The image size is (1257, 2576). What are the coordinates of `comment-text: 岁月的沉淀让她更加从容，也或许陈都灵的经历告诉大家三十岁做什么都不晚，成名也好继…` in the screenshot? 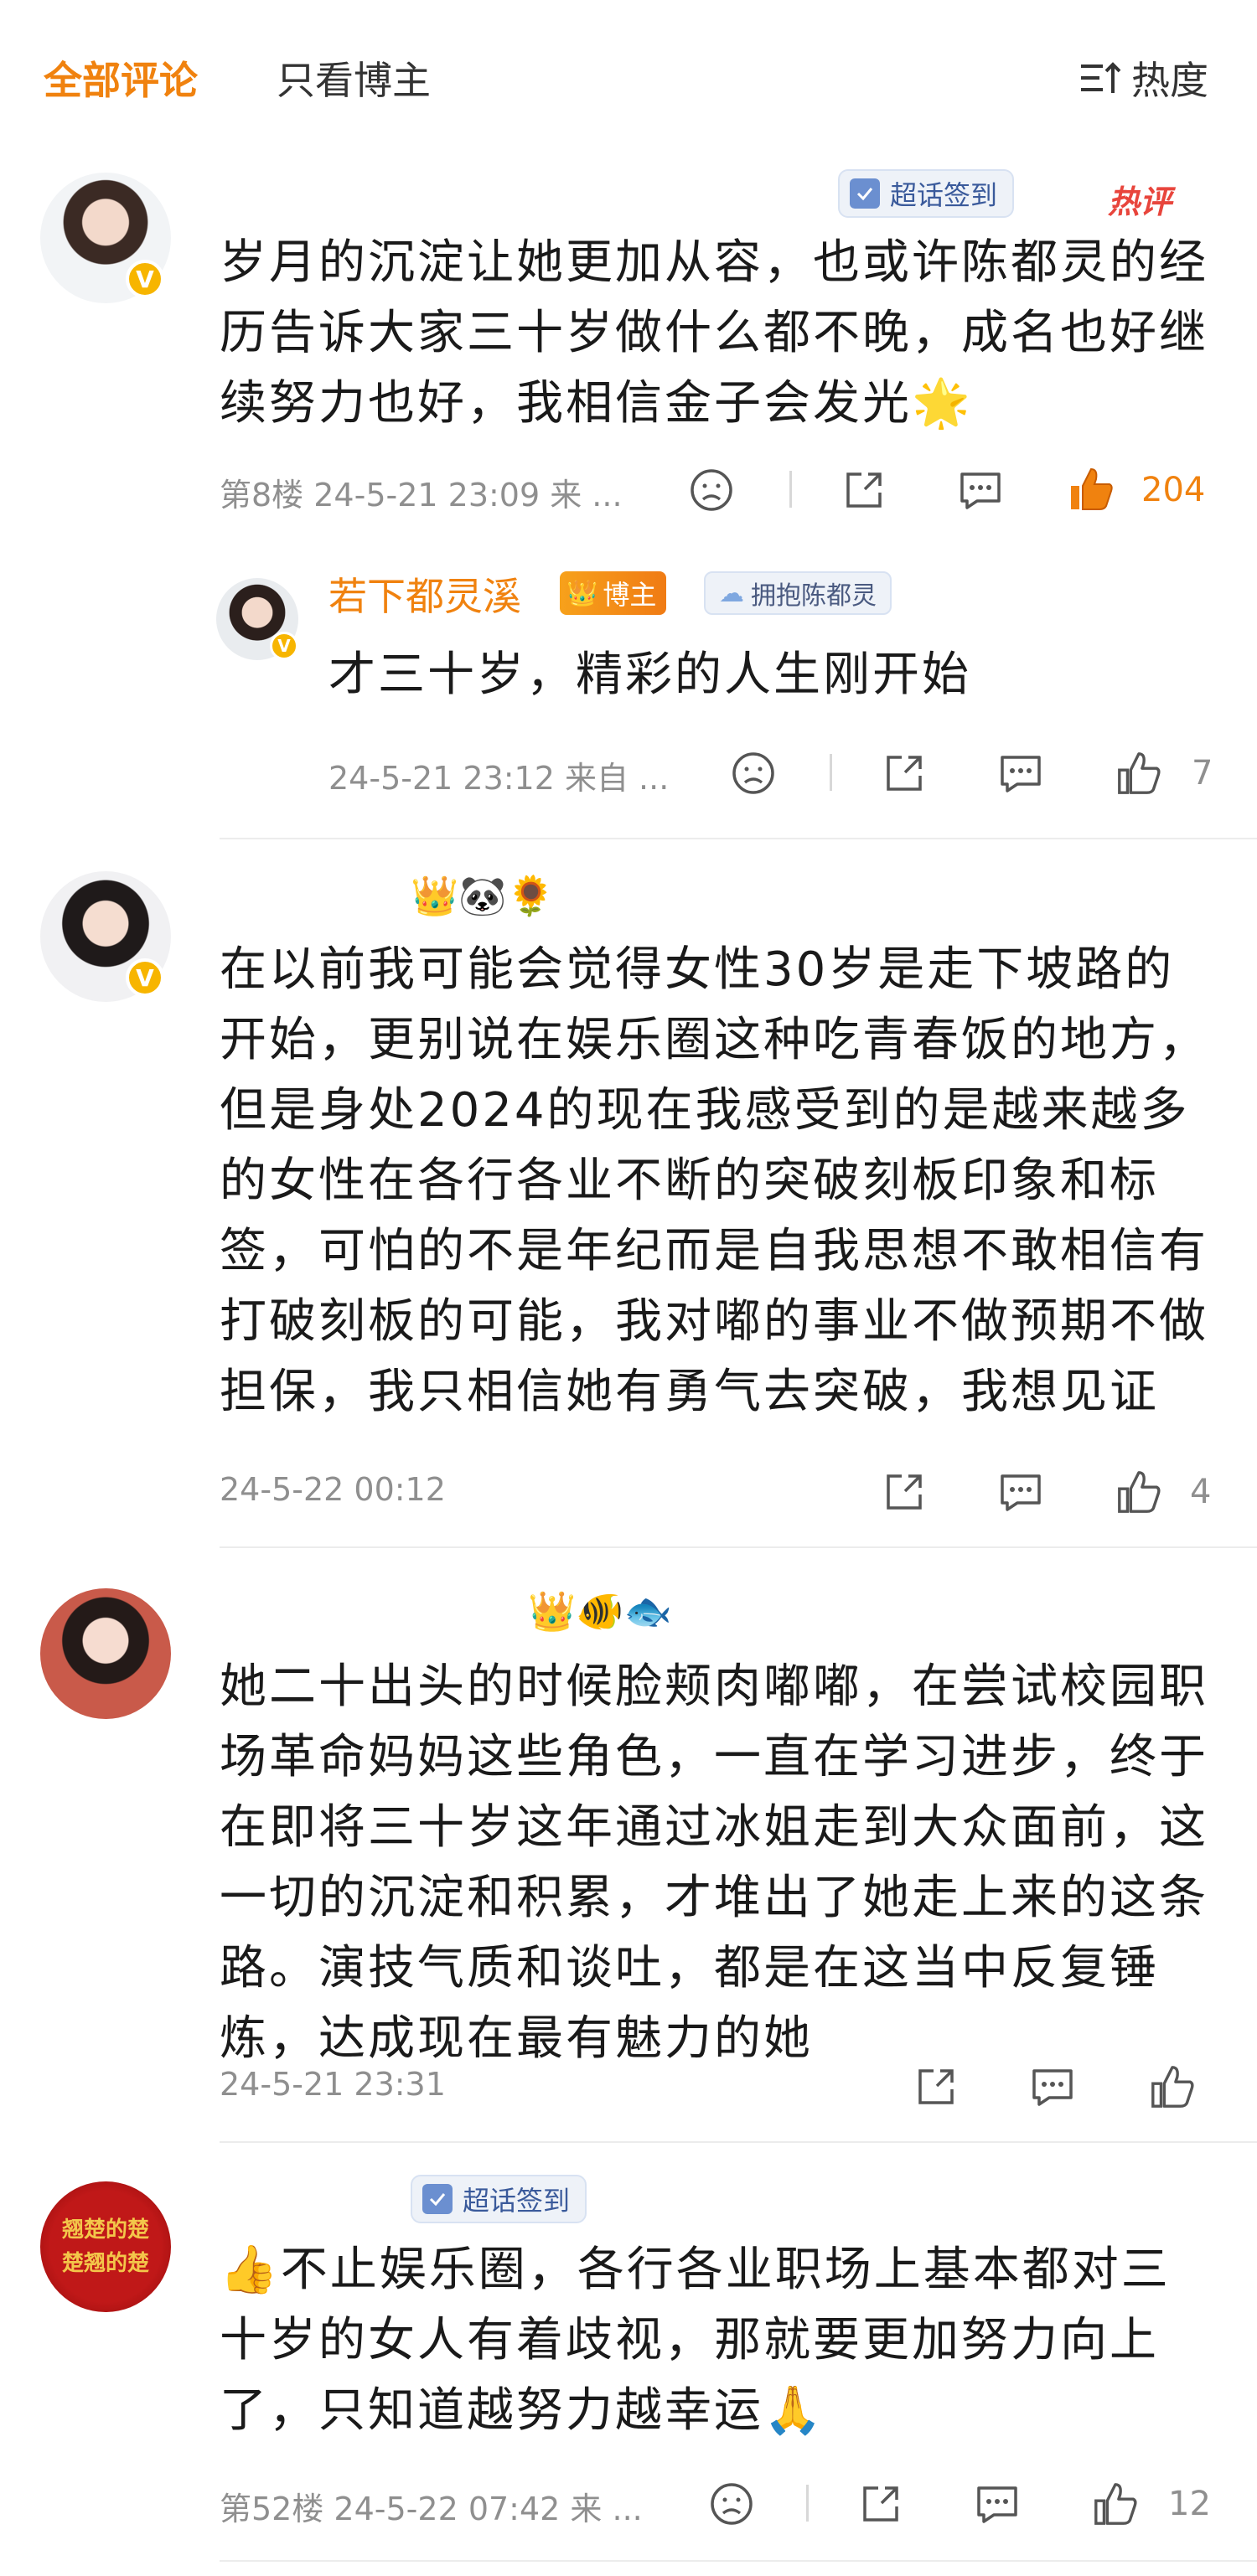 It's located at (714, 333).